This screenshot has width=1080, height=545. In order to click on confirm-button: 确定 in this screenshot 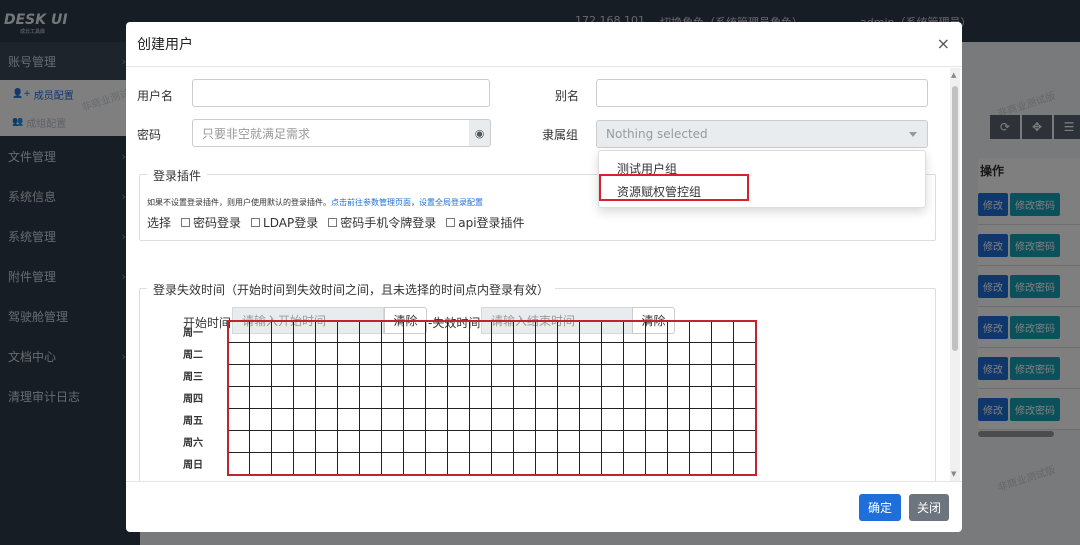, I will do `click(880, 507)`.